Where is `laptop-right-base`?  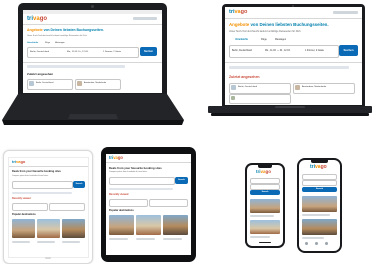
laptop-right-base is located at coordinates (290, 111).